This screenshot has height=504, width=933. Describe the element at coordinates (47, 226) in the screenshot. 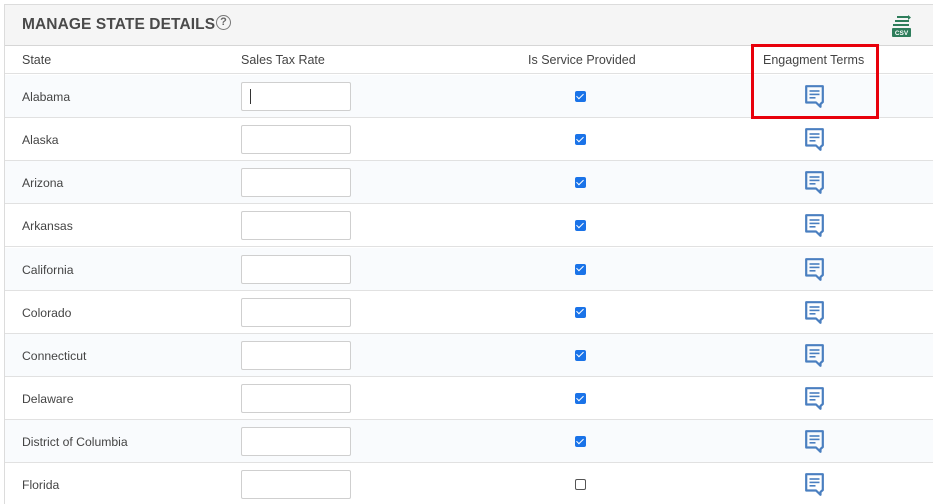

I see `state-name: Arkansas` at that location.